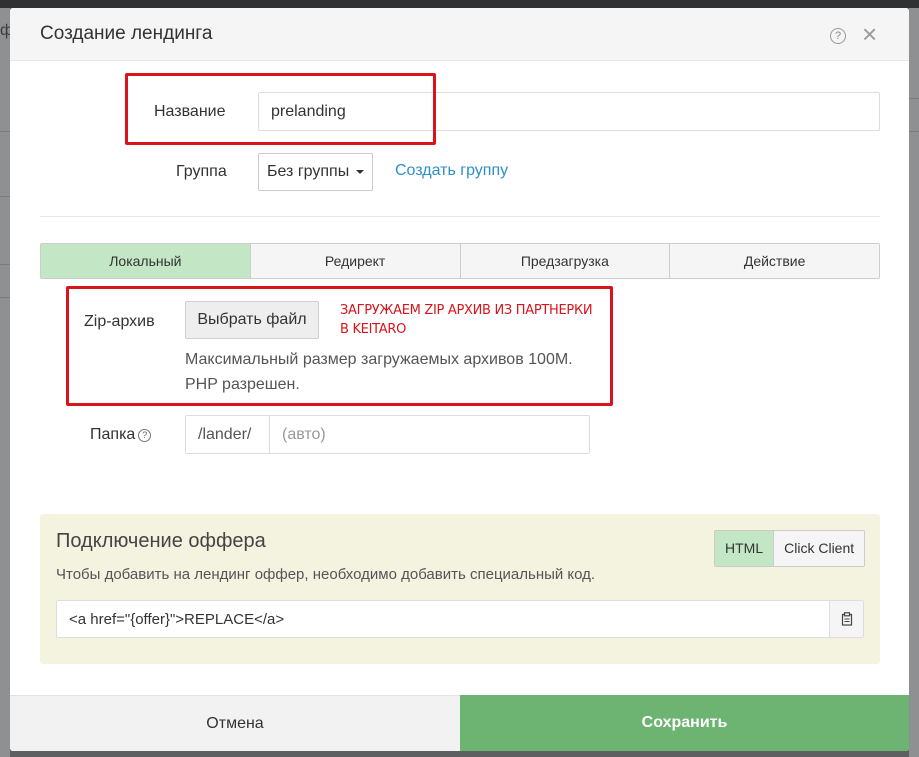  I want to click on clipboard-icon, so click(846, 619).